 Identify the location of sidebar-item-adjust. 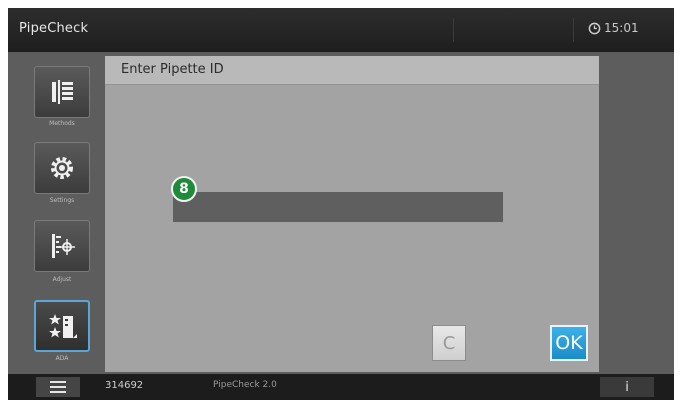
(62, 246).